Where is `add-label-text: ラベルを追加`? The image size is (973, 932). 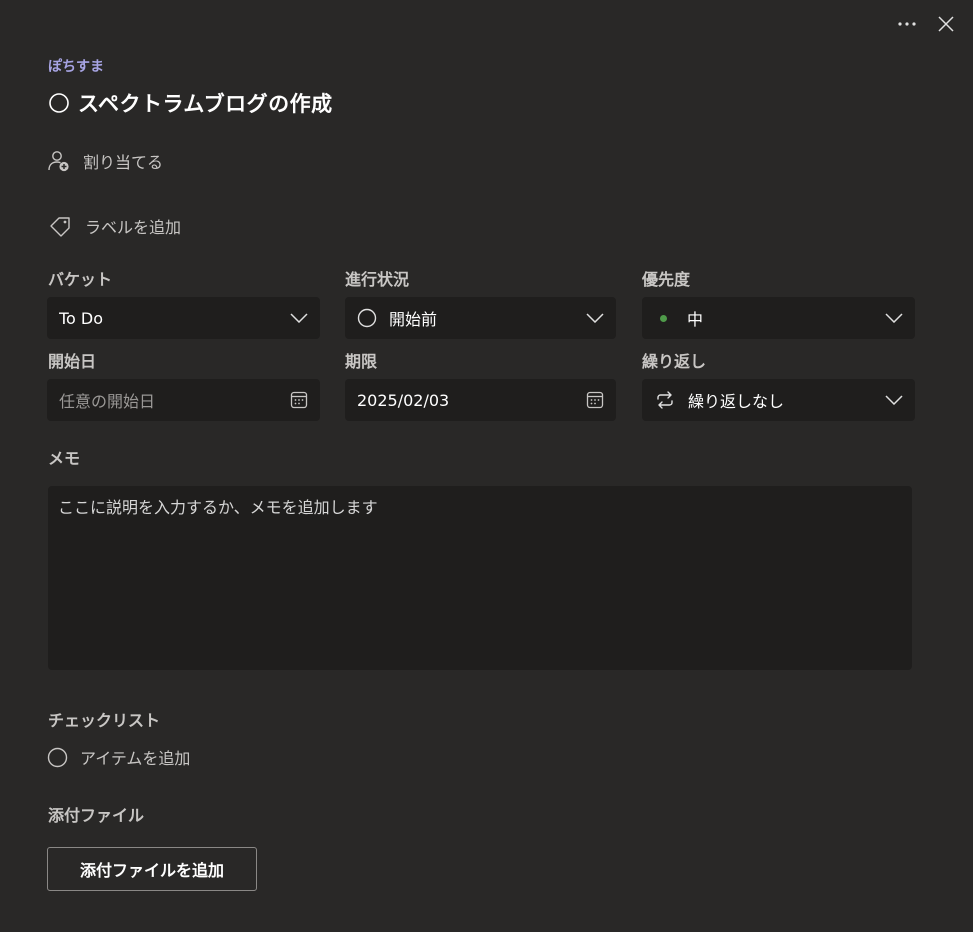
add-label-text: ラベルを追加 is located at coordinates (133, 227).